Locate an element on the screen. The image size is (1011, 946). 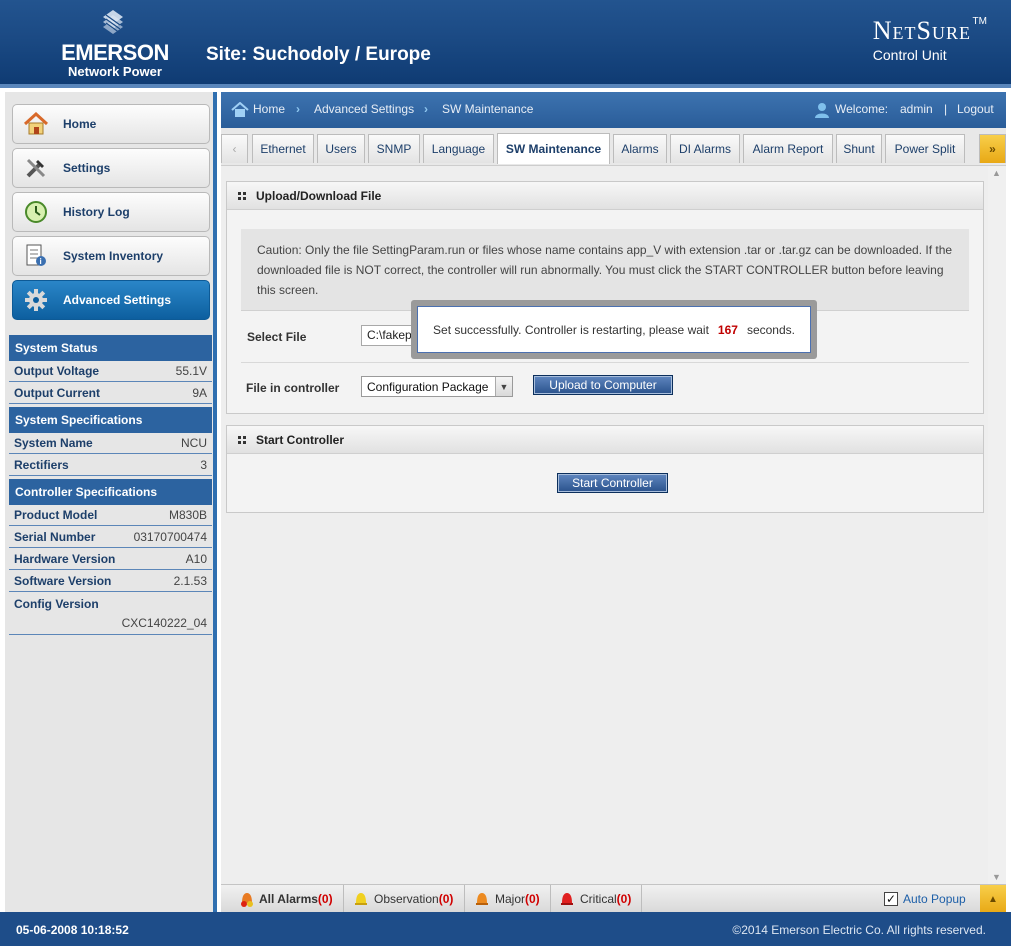
product-name: NetSure is located at coordinates (921, 30).